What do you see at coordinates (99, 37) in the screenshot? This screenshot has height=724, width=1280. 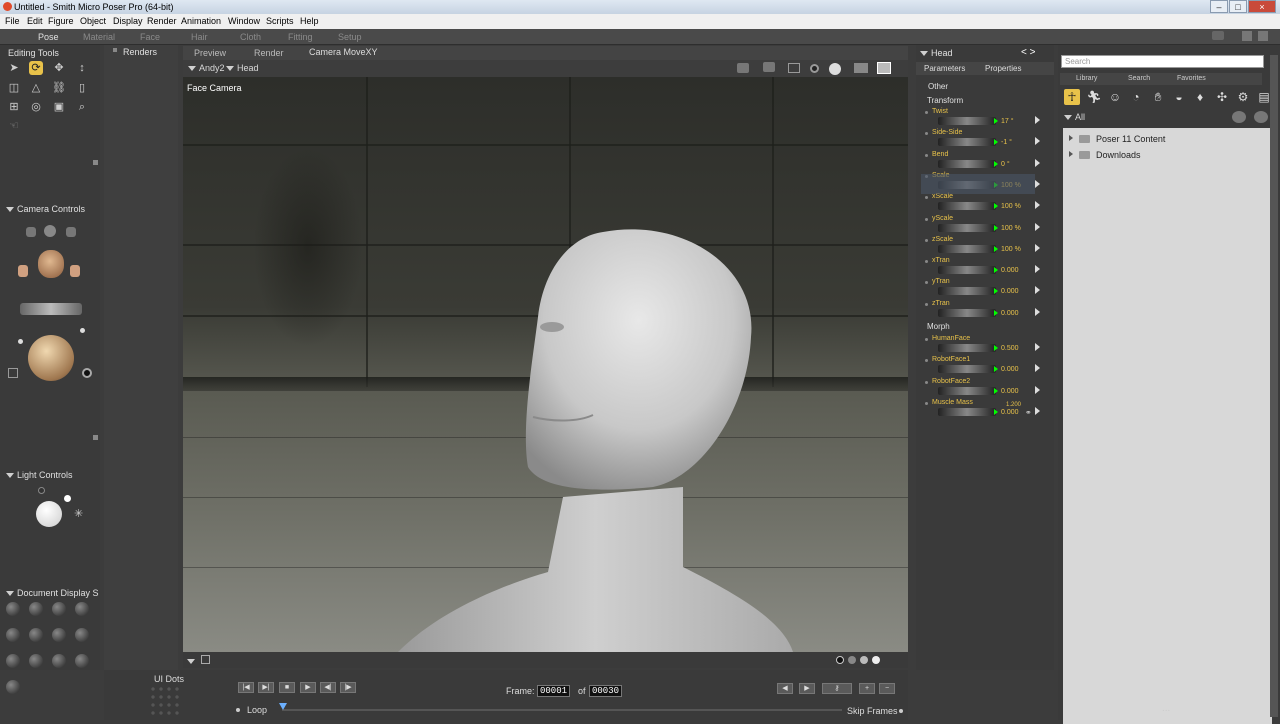 I see `room-tab-material: Material` at bounding box center [99, 37].